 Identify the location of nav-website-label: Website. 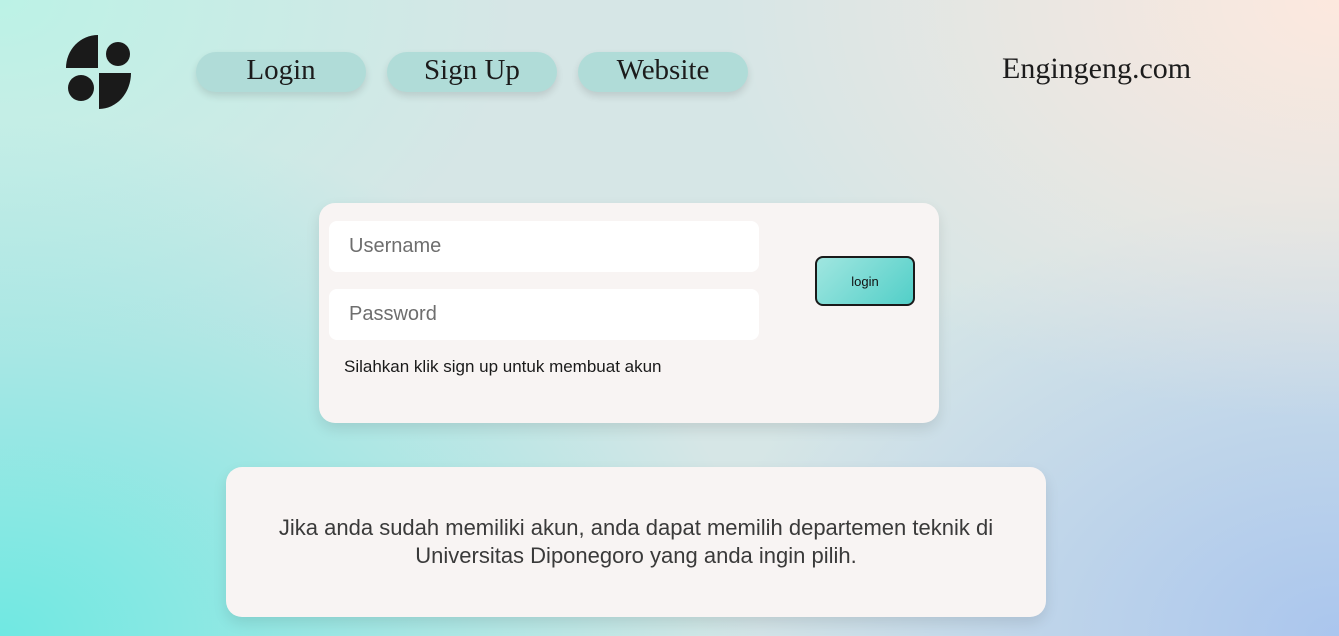
(663, 69).